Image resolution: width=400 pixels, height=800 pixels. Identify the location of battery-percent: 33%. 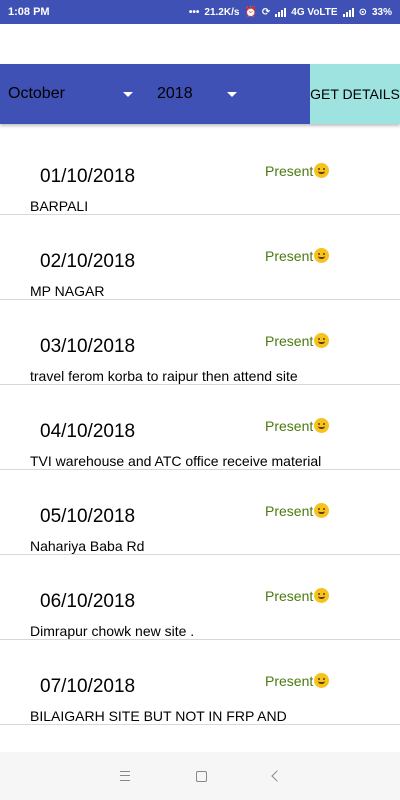
(381, 12).